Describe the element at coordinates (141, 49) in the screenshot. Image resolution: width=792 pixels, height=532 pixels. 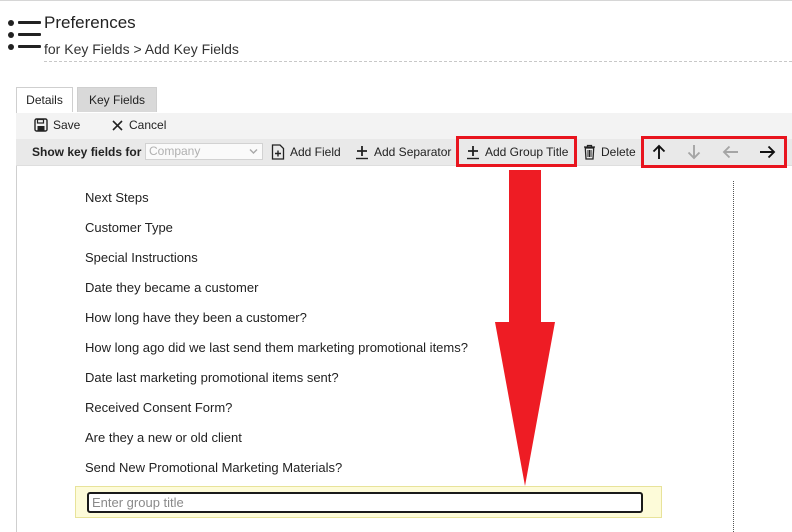
I see `breadcrumb: for Key Fields > Add Key Fields` at that location.